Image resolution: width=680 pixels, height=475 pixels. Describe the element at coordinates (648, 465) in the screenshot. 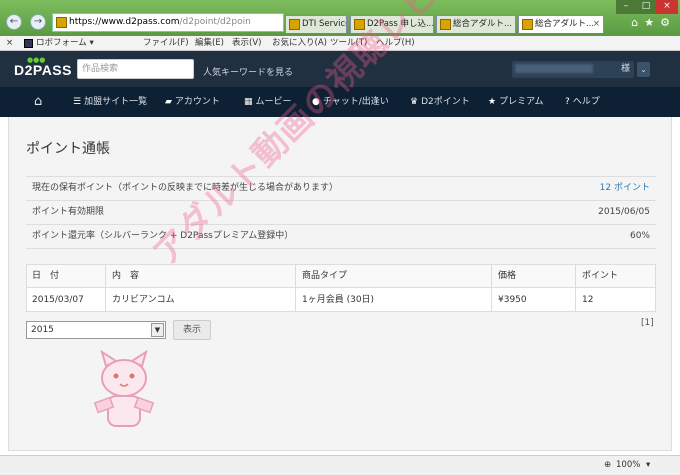

I see `zoom-dropdown-icon: ▾` at that location.